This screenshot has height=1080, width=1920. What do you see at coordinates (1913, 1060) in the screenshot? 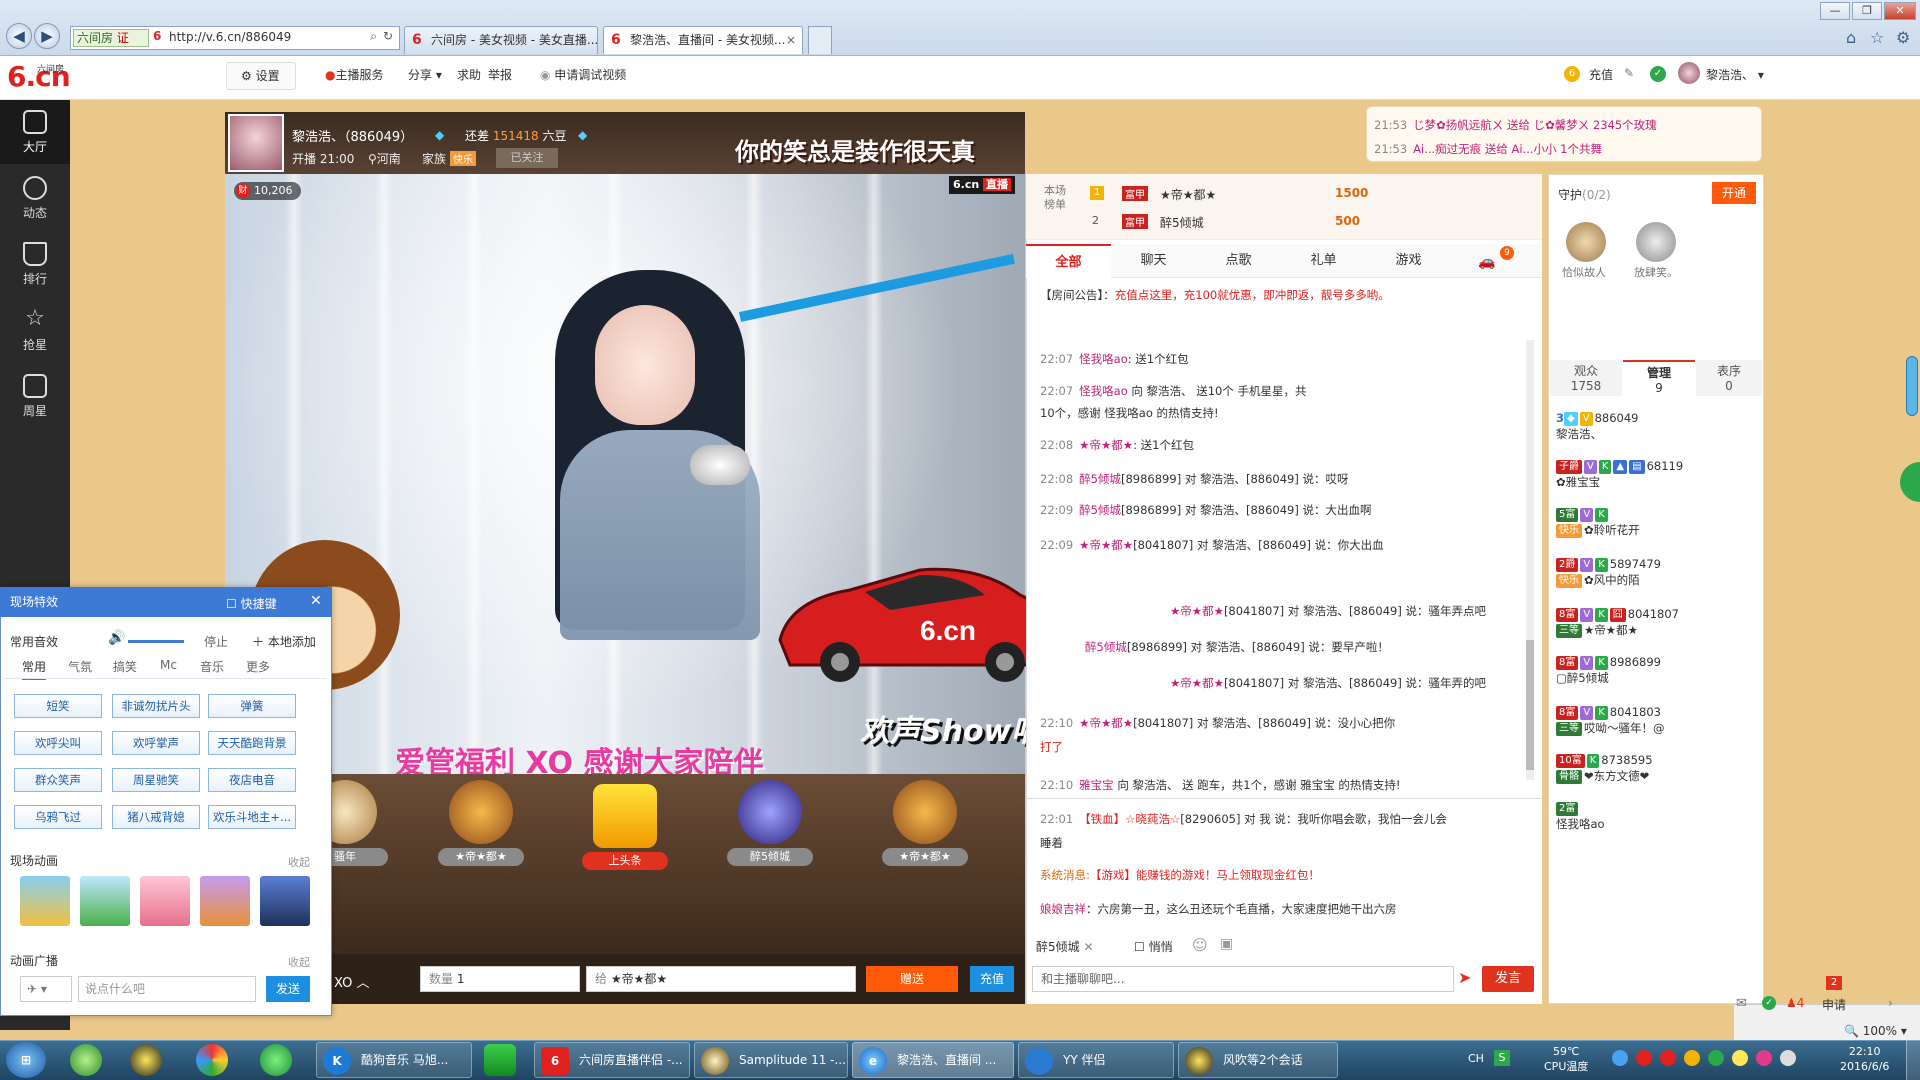
I see `show-desktop-button` at bounding box center [1913, 1060].